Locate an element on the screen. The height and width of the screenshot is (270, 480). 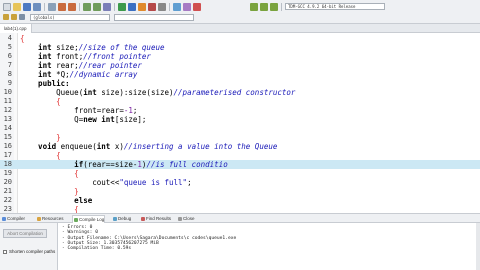
code-line: 21 } is located at coordinates (240, 191).